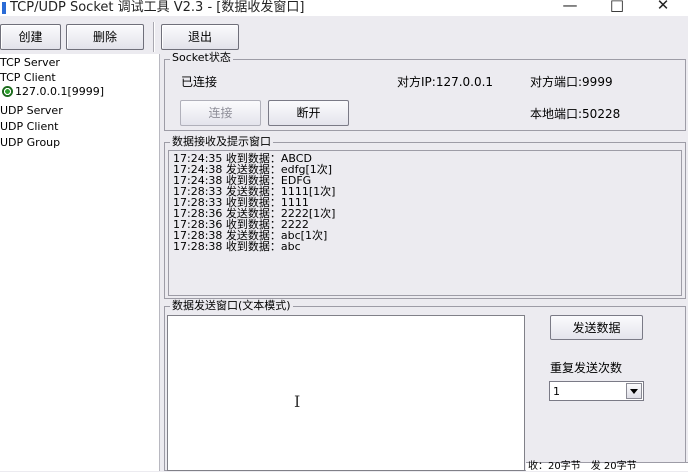 Image resolution: width=688 pixels, height=472 pixels. I want to click on connection-label: 127.0.0.1[9999], so click(60, 91).